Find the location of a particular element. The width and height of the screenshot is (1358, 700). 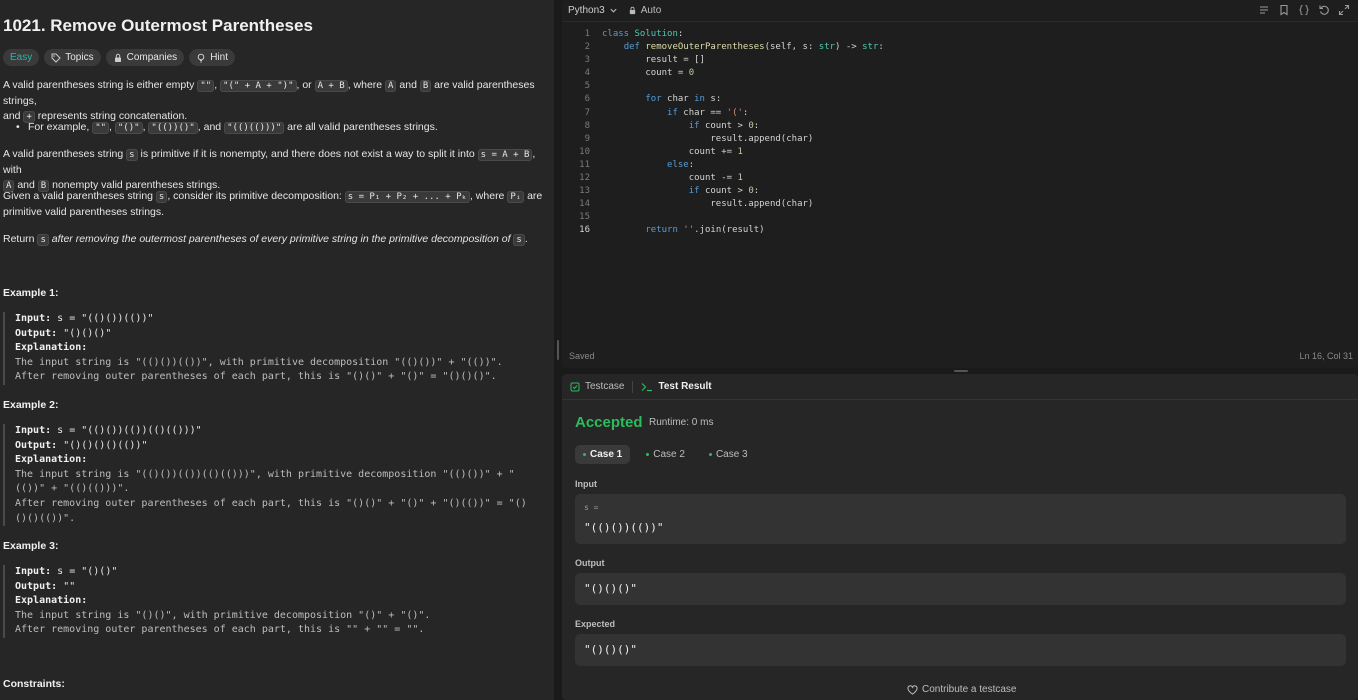

vertical-resize-handle is located at coordinates (558, 350).